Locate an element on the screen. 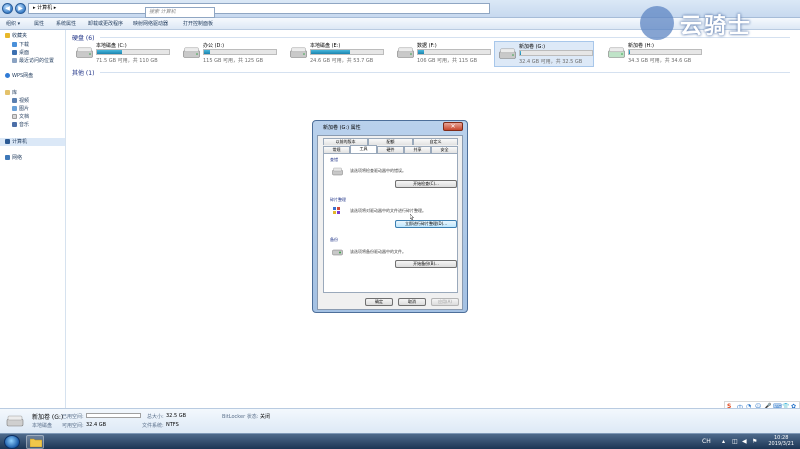  details-total-label: 总大小: is located at coordinates (155, 417).